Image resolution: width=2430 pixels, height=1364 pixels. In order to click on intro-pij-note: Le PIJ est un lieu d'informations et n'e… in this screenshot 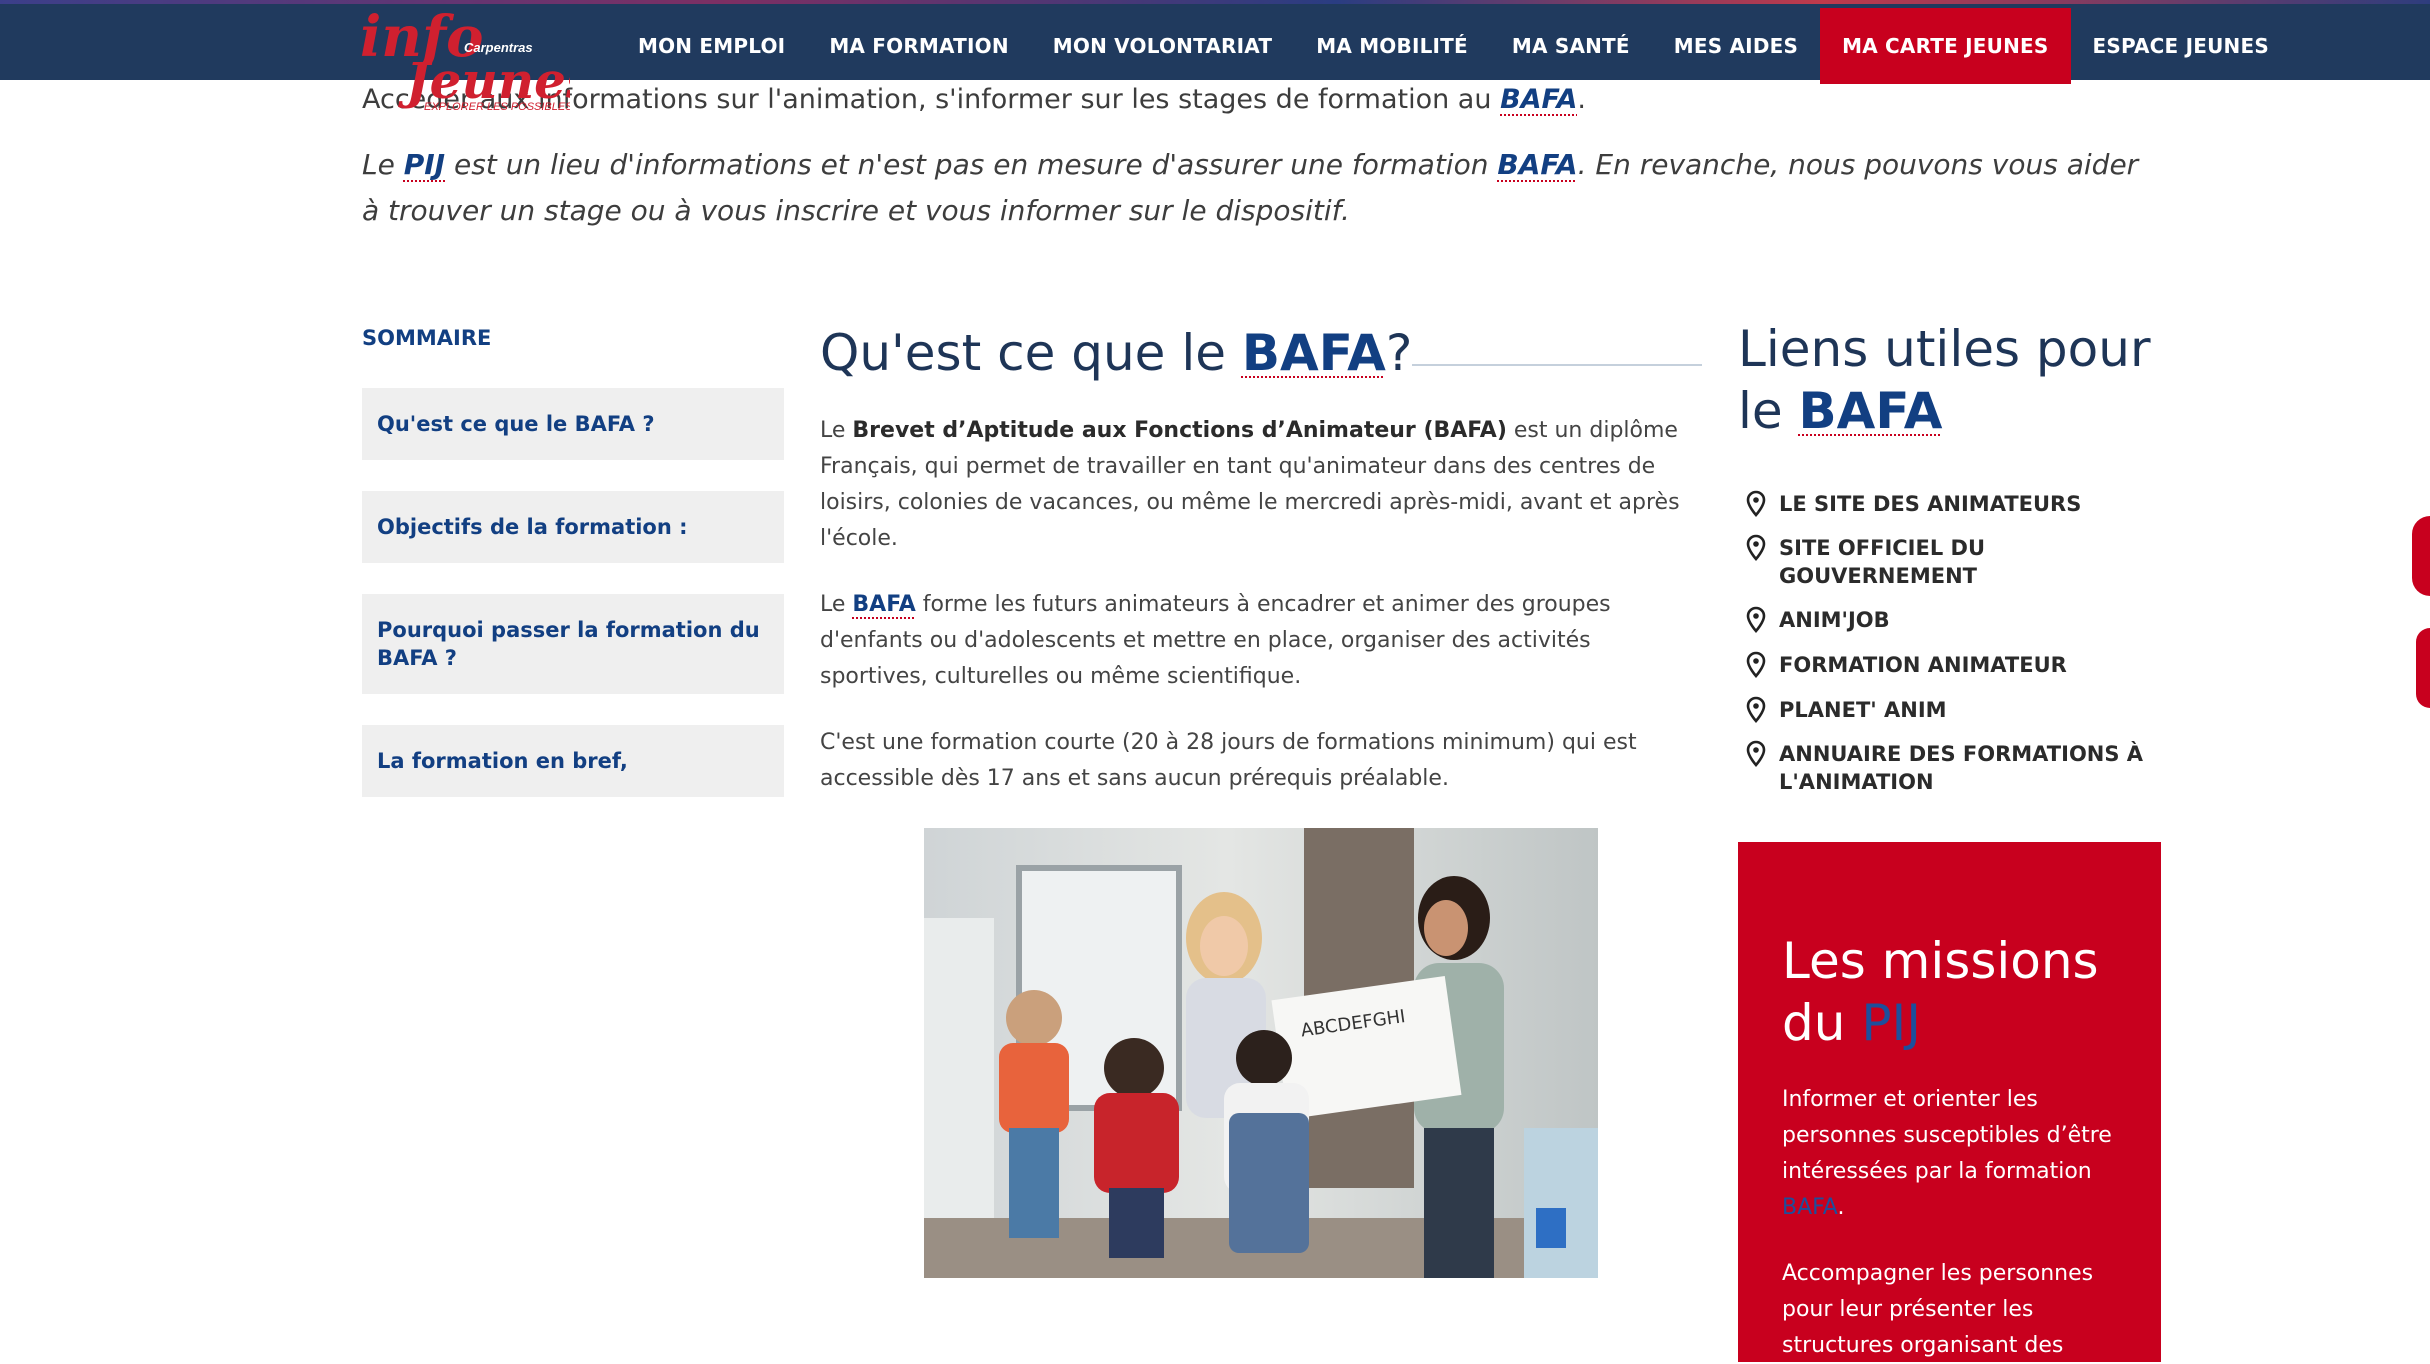, I will do `click(1250, 187)`.